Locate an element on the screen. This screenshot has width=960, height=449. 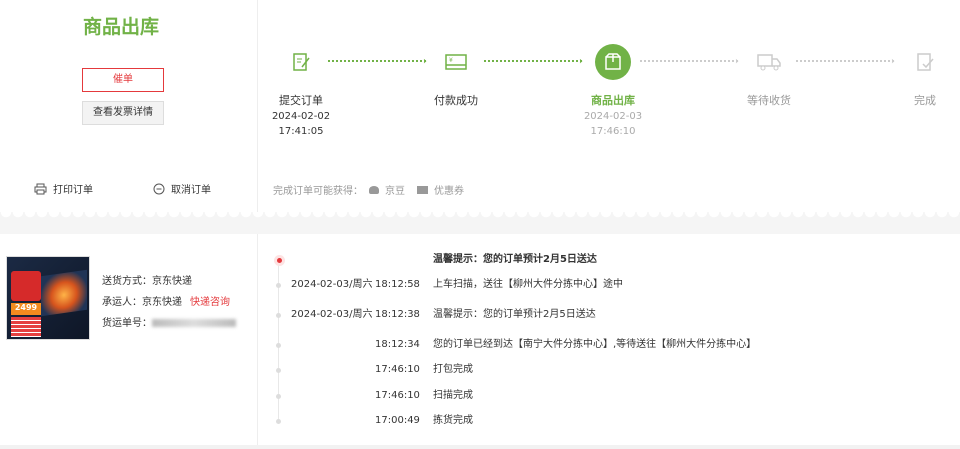
step-date: 2024-02-03 is located at coordinates (613, 116).